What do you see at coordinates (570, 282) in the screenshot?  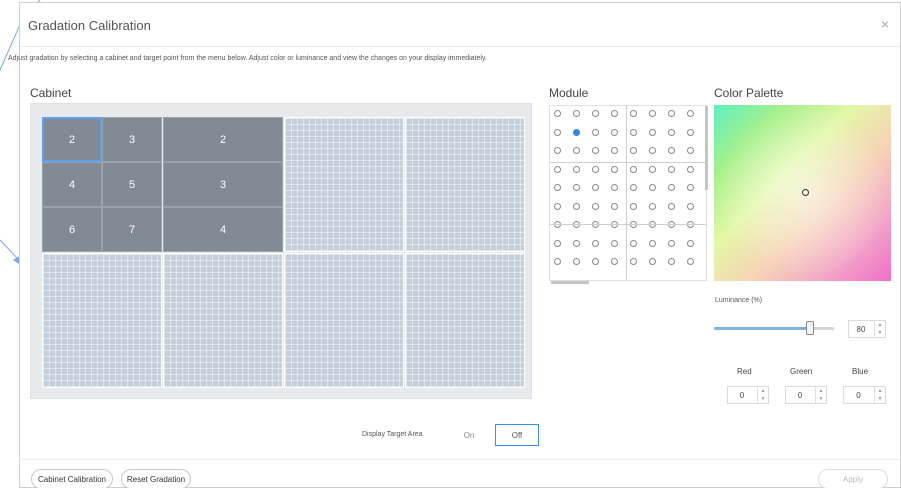 I see `module-horizontal-scrollbar` at bounding box center [570, 282].